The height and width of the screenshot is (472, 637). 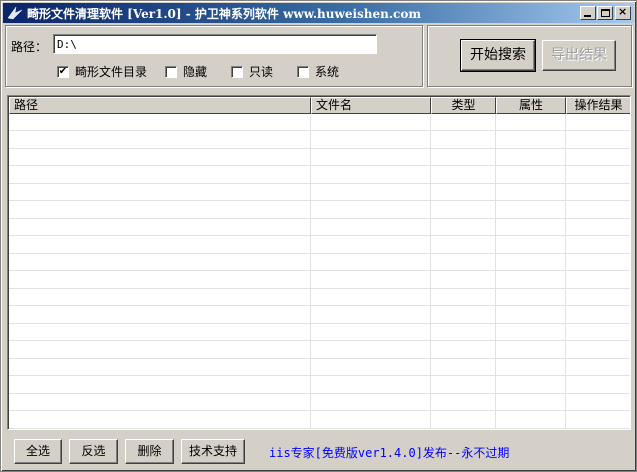 I want to click on checkmark-icon: ✔, so click(x=63, y=71).